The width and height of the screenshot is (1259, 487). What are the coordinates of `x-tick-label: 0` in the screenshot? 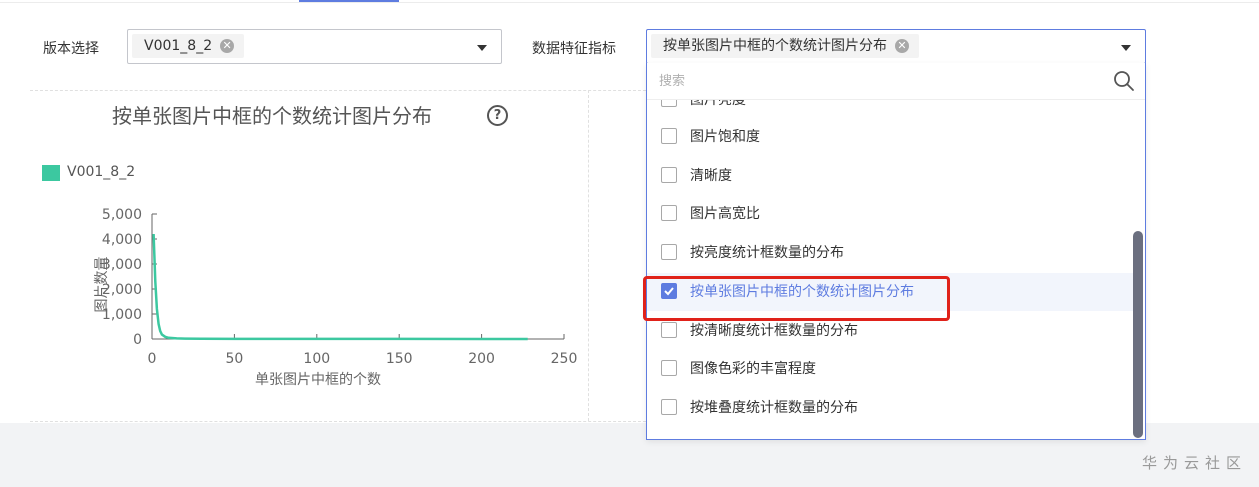 It's located at (152, 359).